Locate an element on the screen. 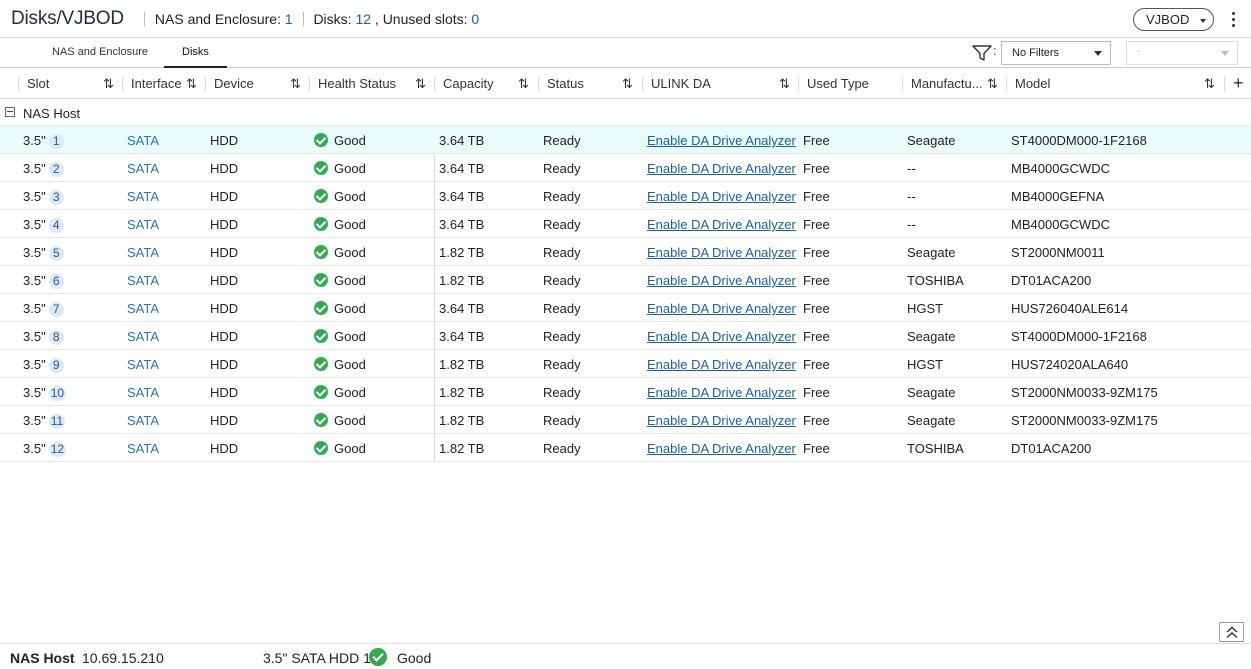 Image resolution: width=1251 pixels, height=669 pixels. column-header-model: Model is located at coordinates (1032, 83).